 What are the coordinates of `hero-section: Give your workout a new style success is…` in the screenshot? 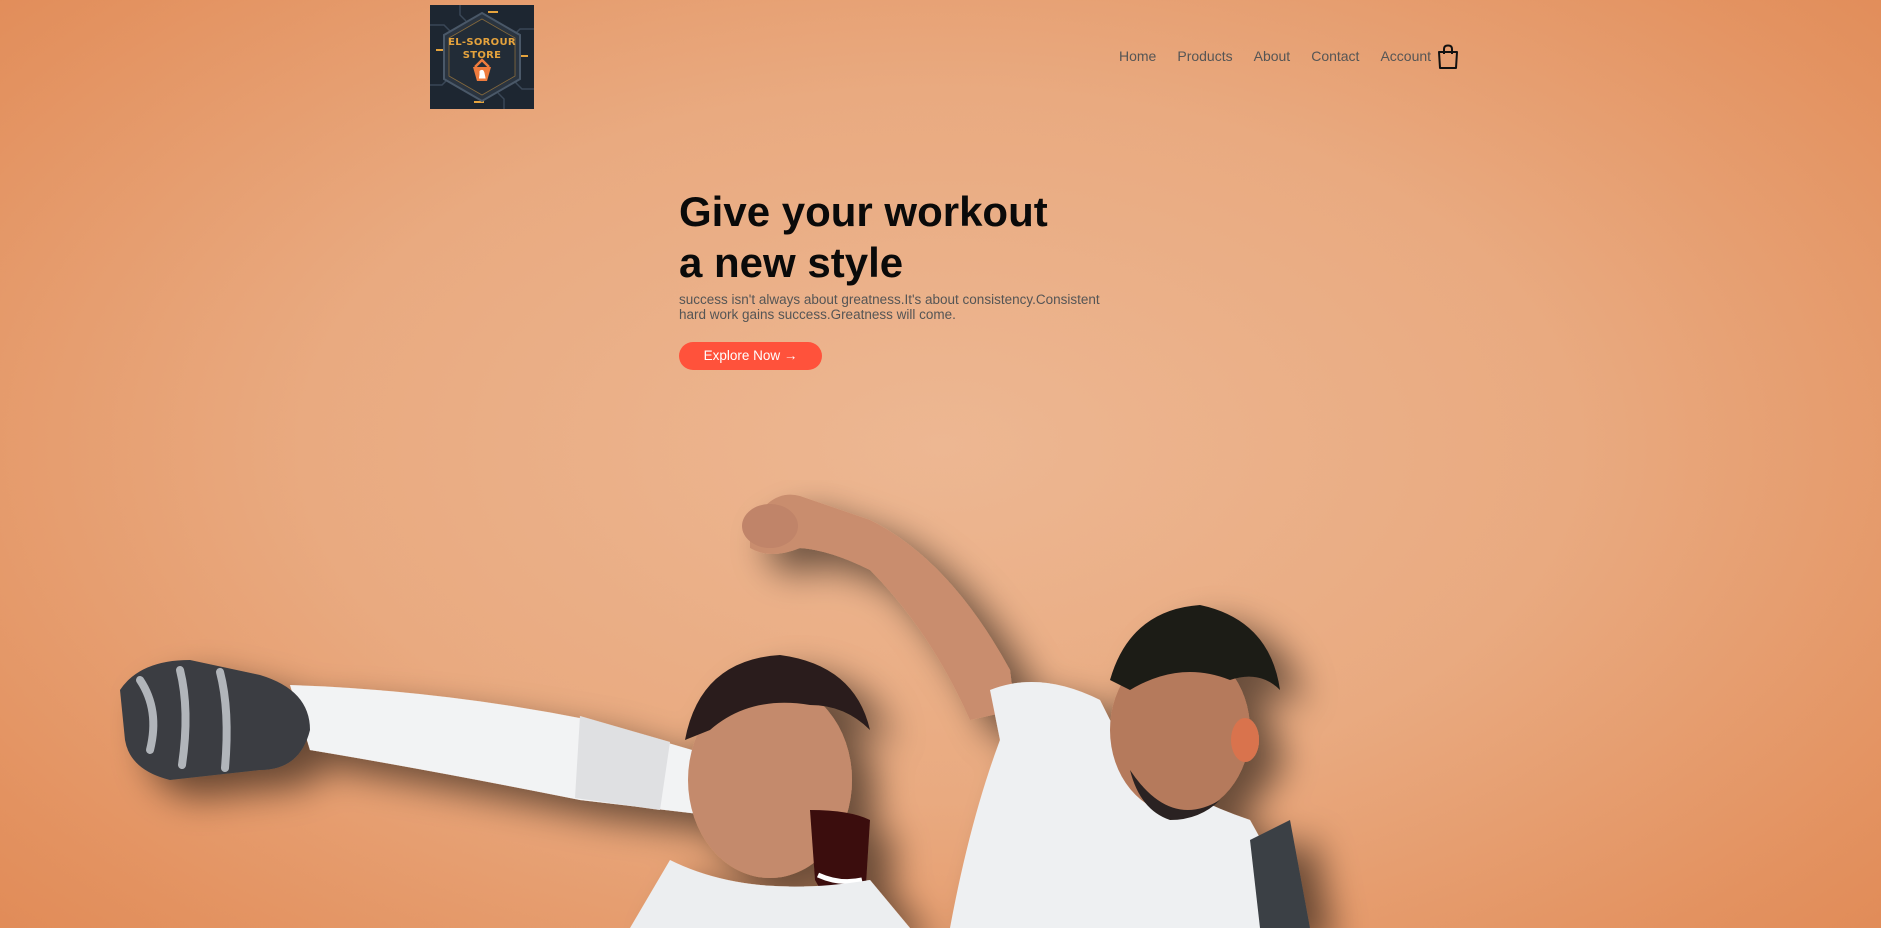 It's located at (899, 254).